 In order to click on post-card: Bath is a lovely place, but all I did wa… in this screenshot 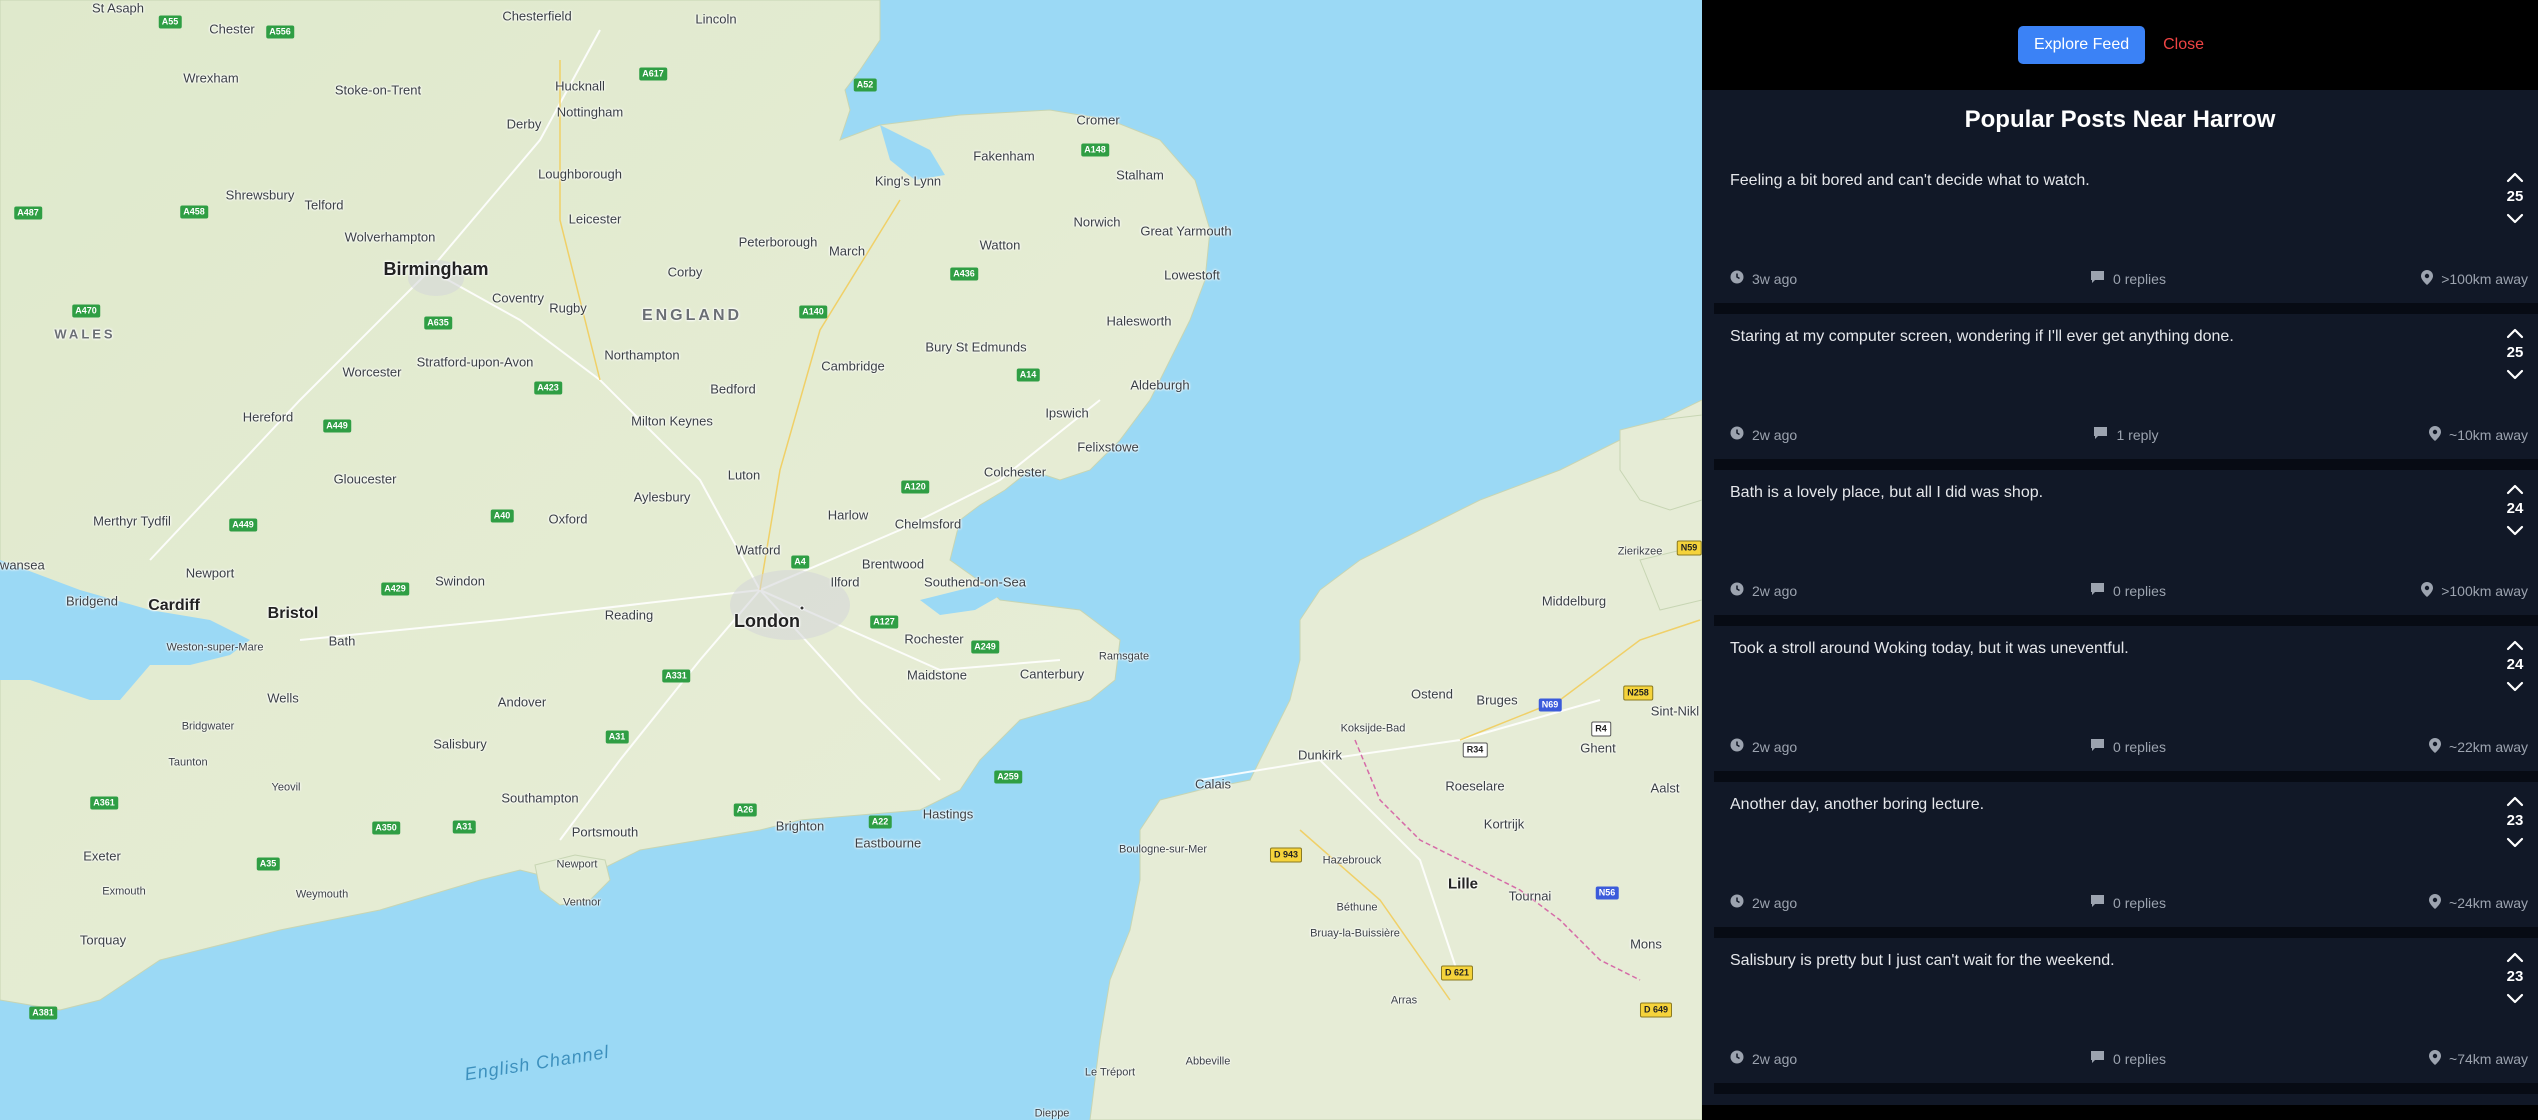, I will do `click(2126, 542)`.